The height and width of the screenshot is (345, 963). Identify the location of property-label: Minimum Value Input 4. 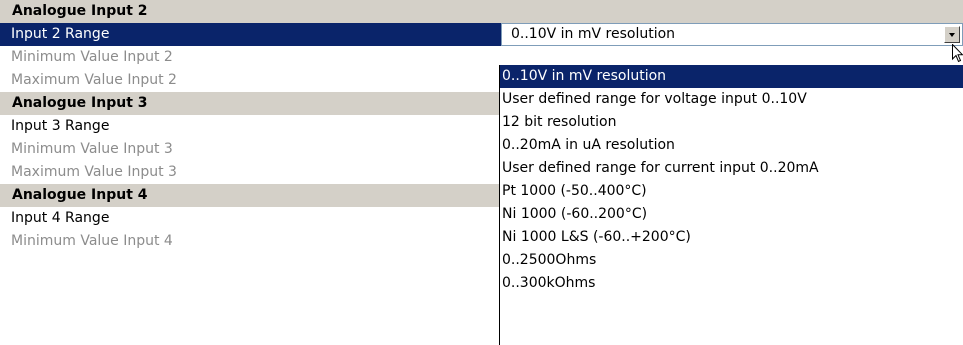
(92, 241).